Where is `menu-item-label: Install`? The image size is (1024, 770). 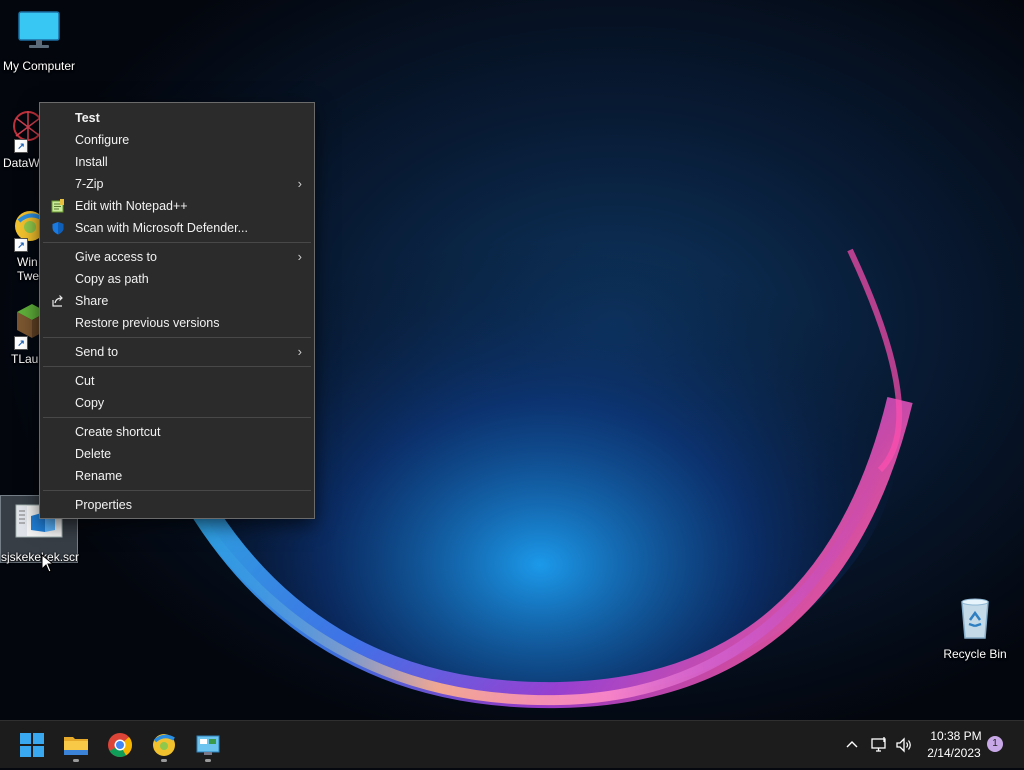 menu-item-label: Install is located at coordinates (91, 162).